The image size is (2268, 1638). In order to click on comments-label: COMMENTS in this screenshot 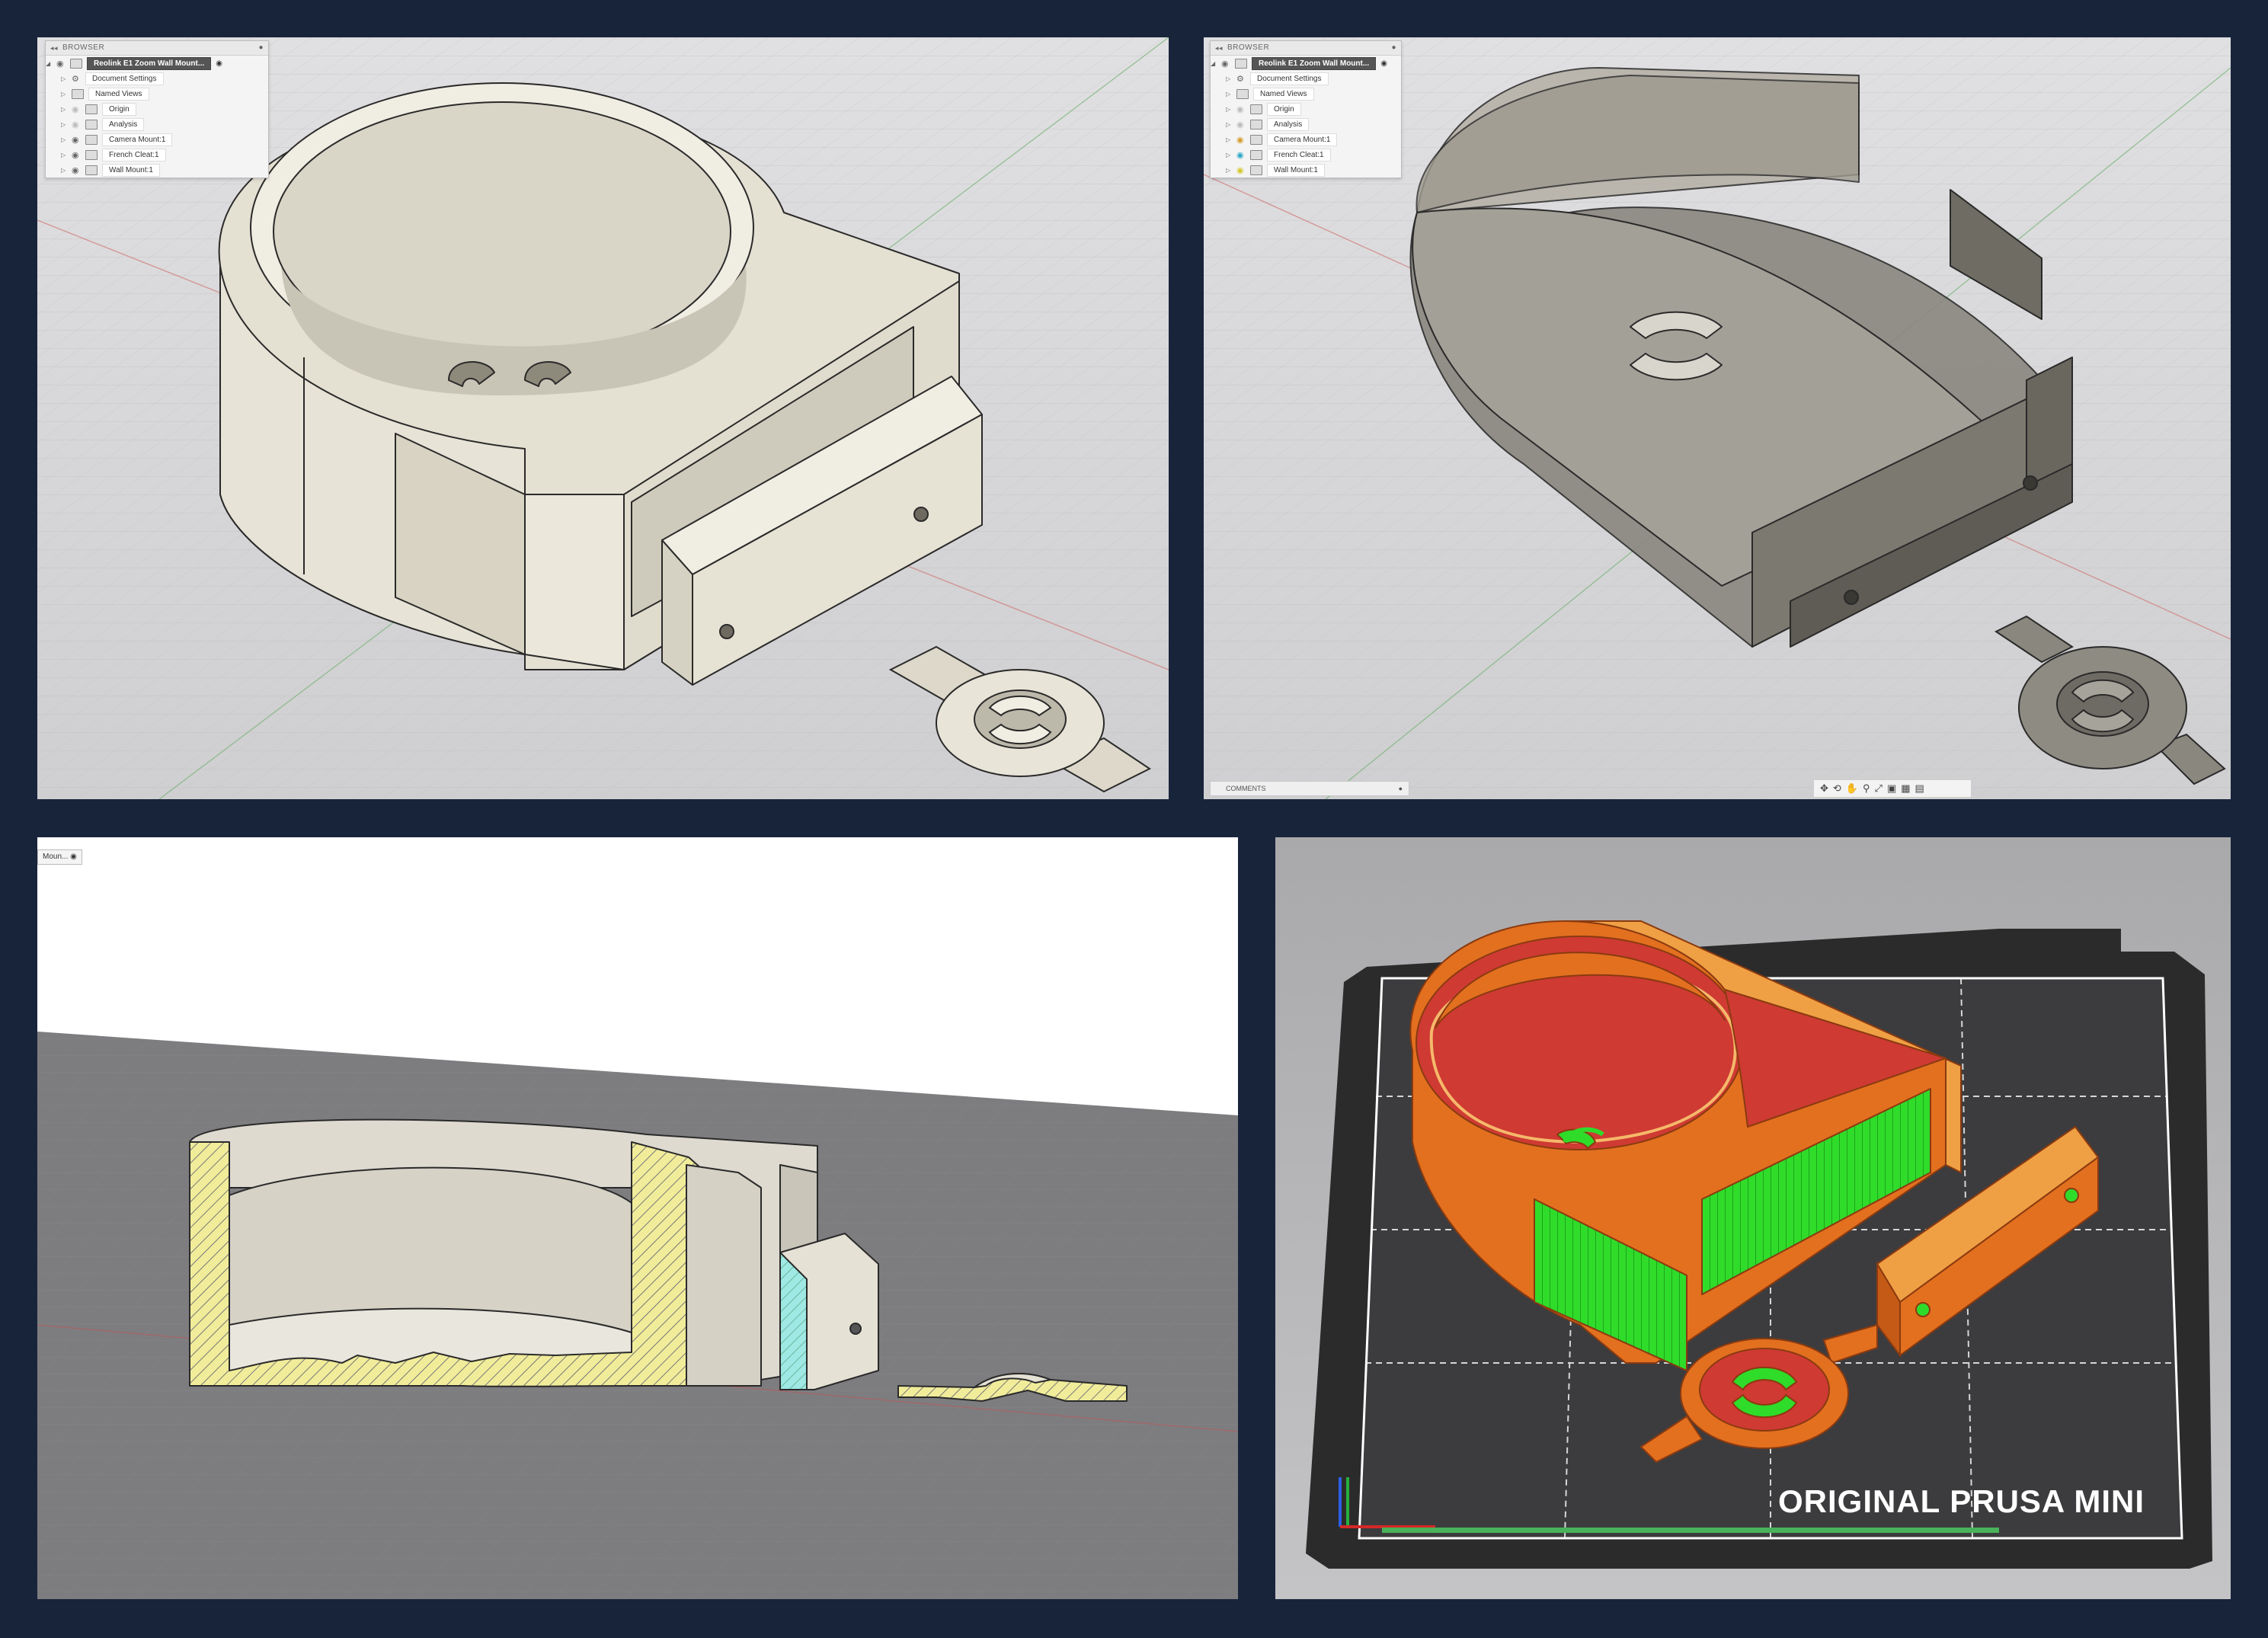, I will do `click(1246, 788)`.